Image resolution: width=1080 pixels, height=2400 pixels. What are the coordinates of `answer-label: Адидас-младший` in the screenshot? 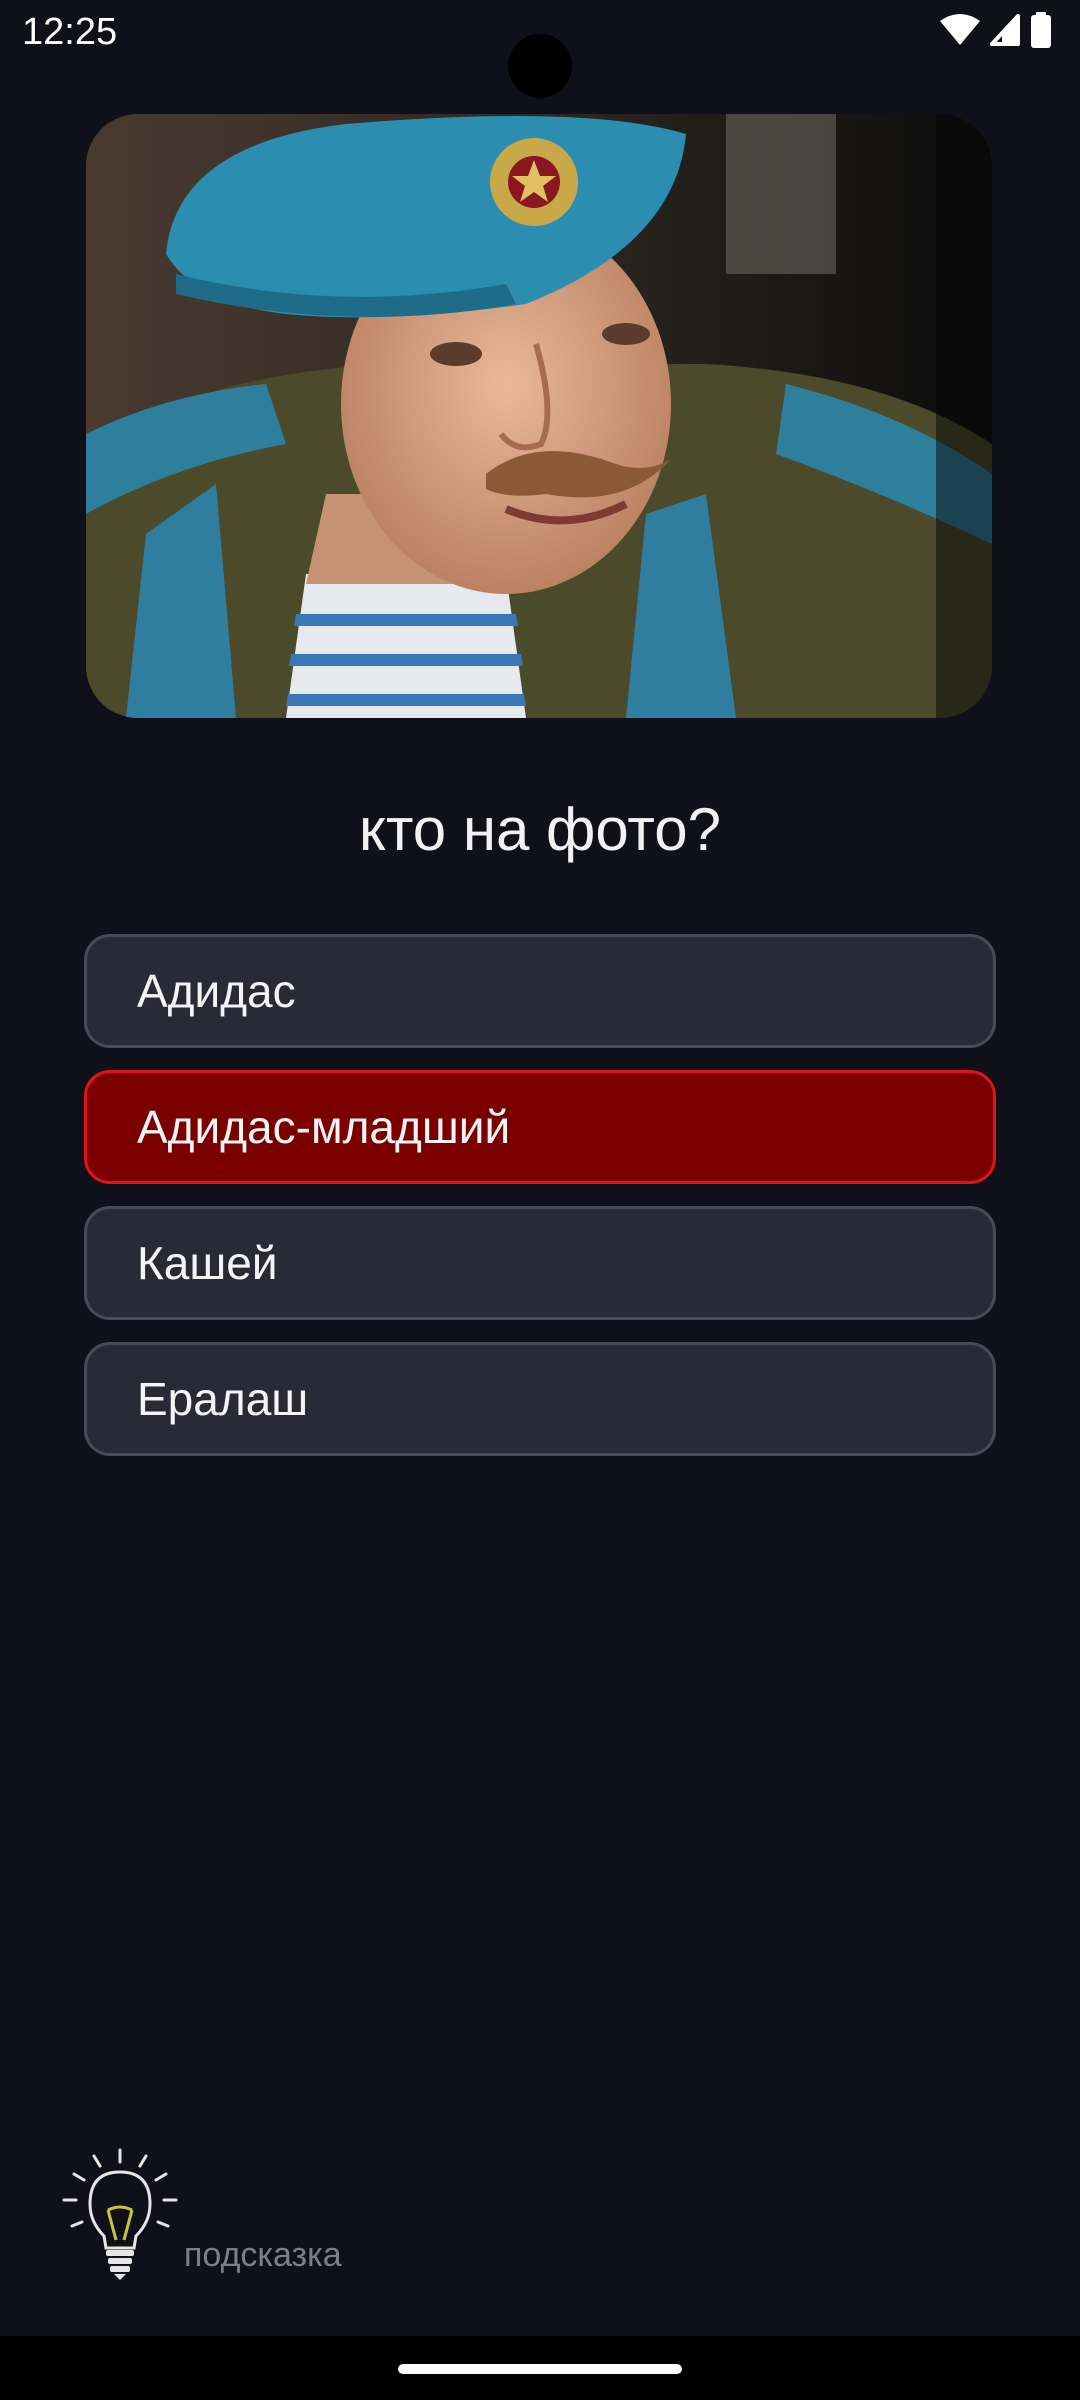 It's located at (324, 1127).